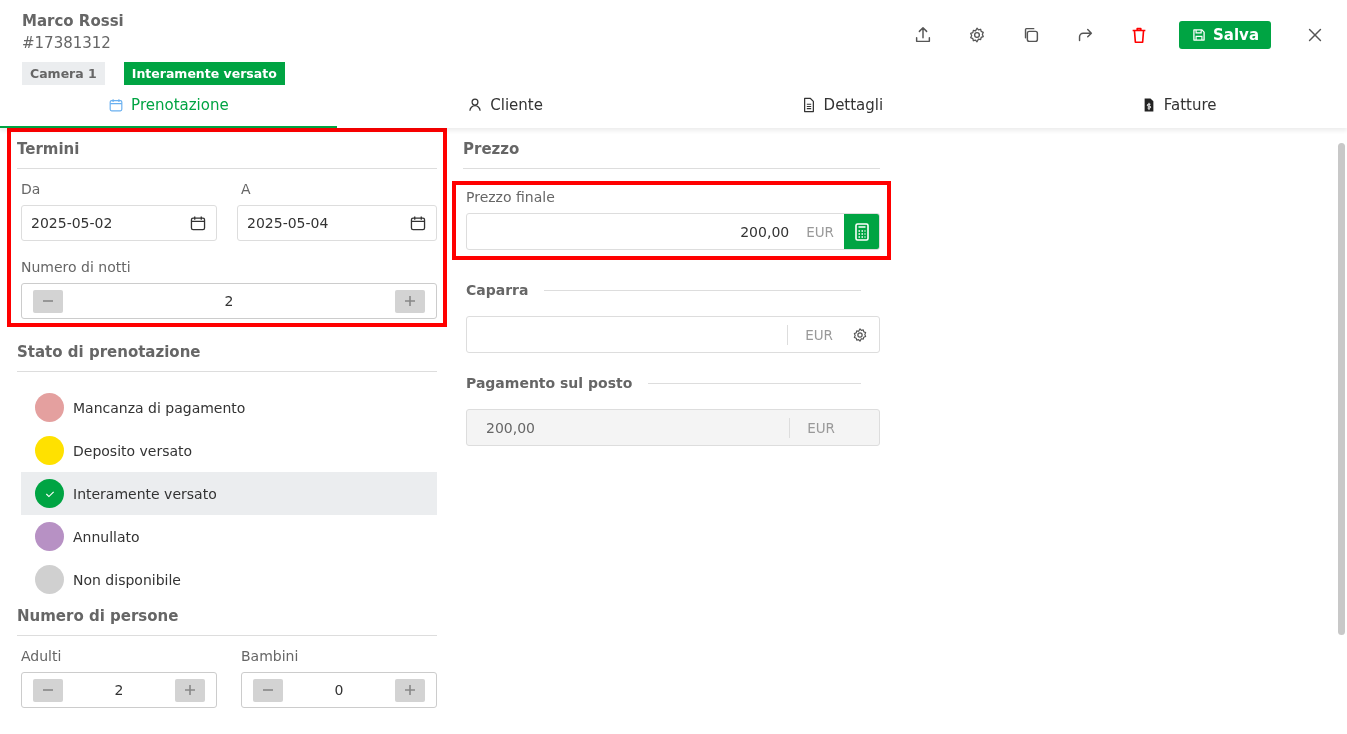 The image size is (1347, 734). I want to click on person-icon, so click(475, 104).